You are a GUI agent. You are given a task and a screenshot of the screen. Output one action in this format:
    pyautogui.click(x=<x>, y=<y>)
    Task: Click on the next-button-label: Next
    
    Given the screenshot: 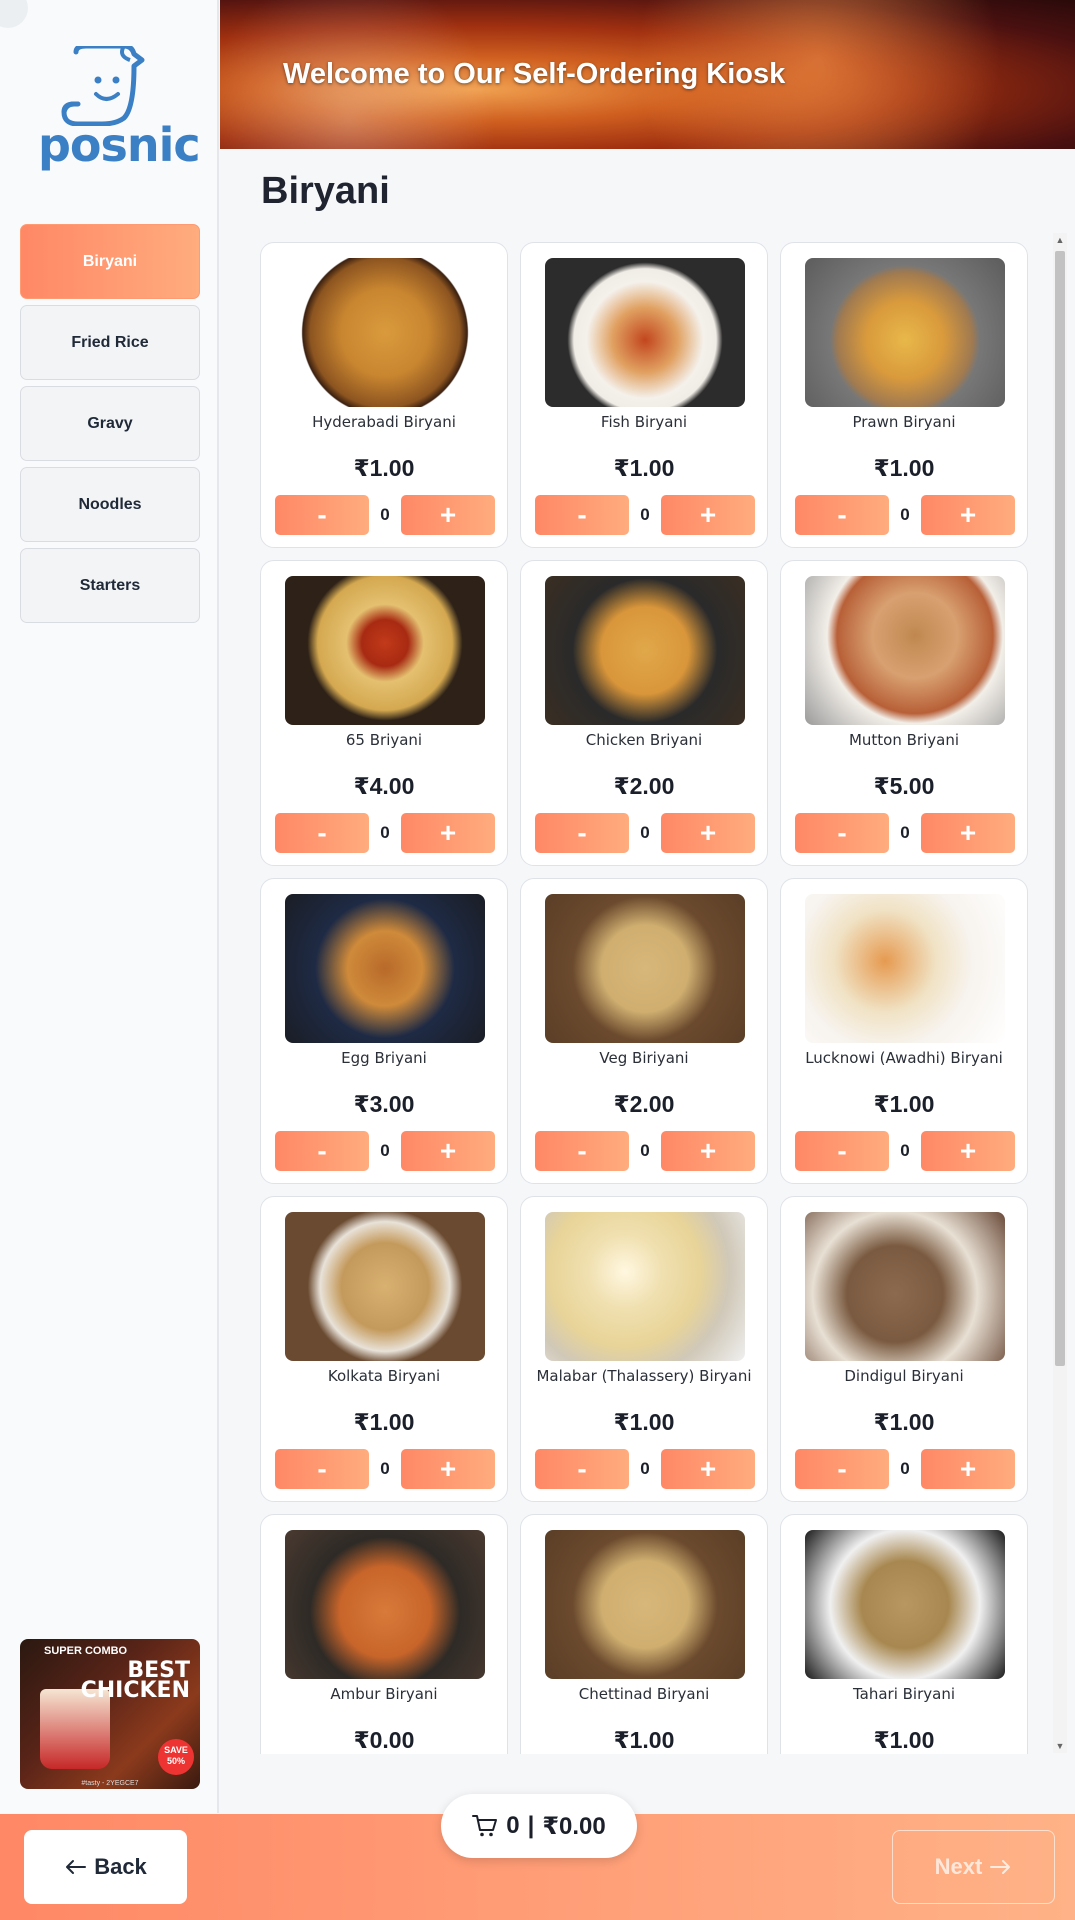 What is the action you would take?
    pyautogui.click(x=958, y=1866)
    